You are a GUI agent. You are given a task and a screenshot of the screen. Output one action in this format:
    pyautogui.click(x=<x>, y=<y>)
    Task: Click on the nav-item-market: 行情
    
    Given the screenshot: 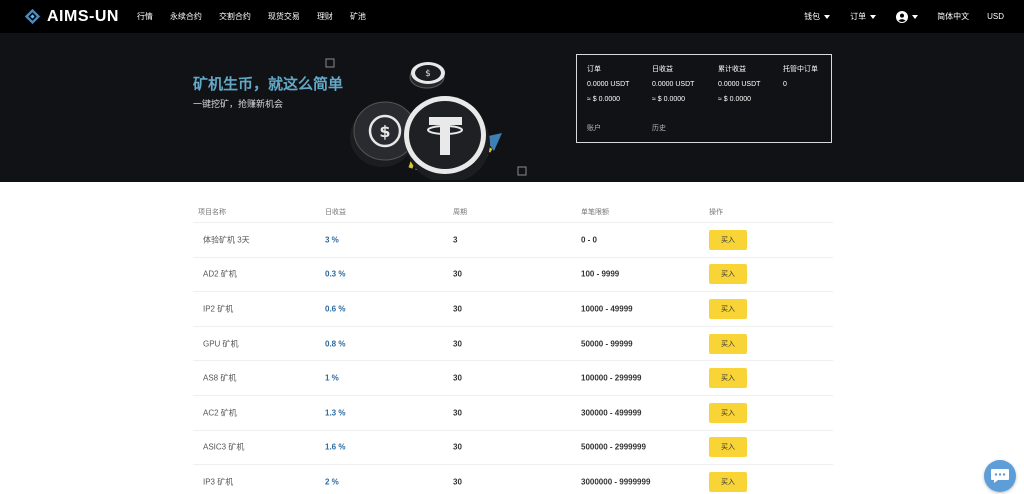 What is the action you would take?
    pyautogui.click(x=145, y=16)
    